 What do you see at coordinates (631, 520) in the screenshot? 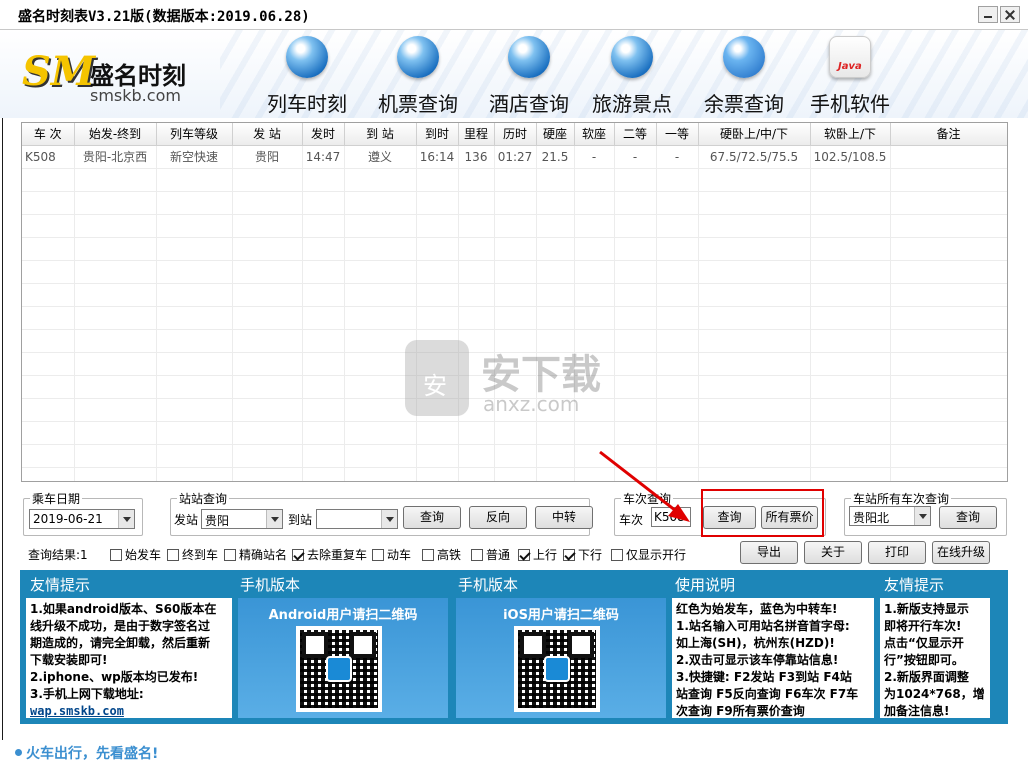
I see `train-number-label: 车次` at bounding box center [631, 520].